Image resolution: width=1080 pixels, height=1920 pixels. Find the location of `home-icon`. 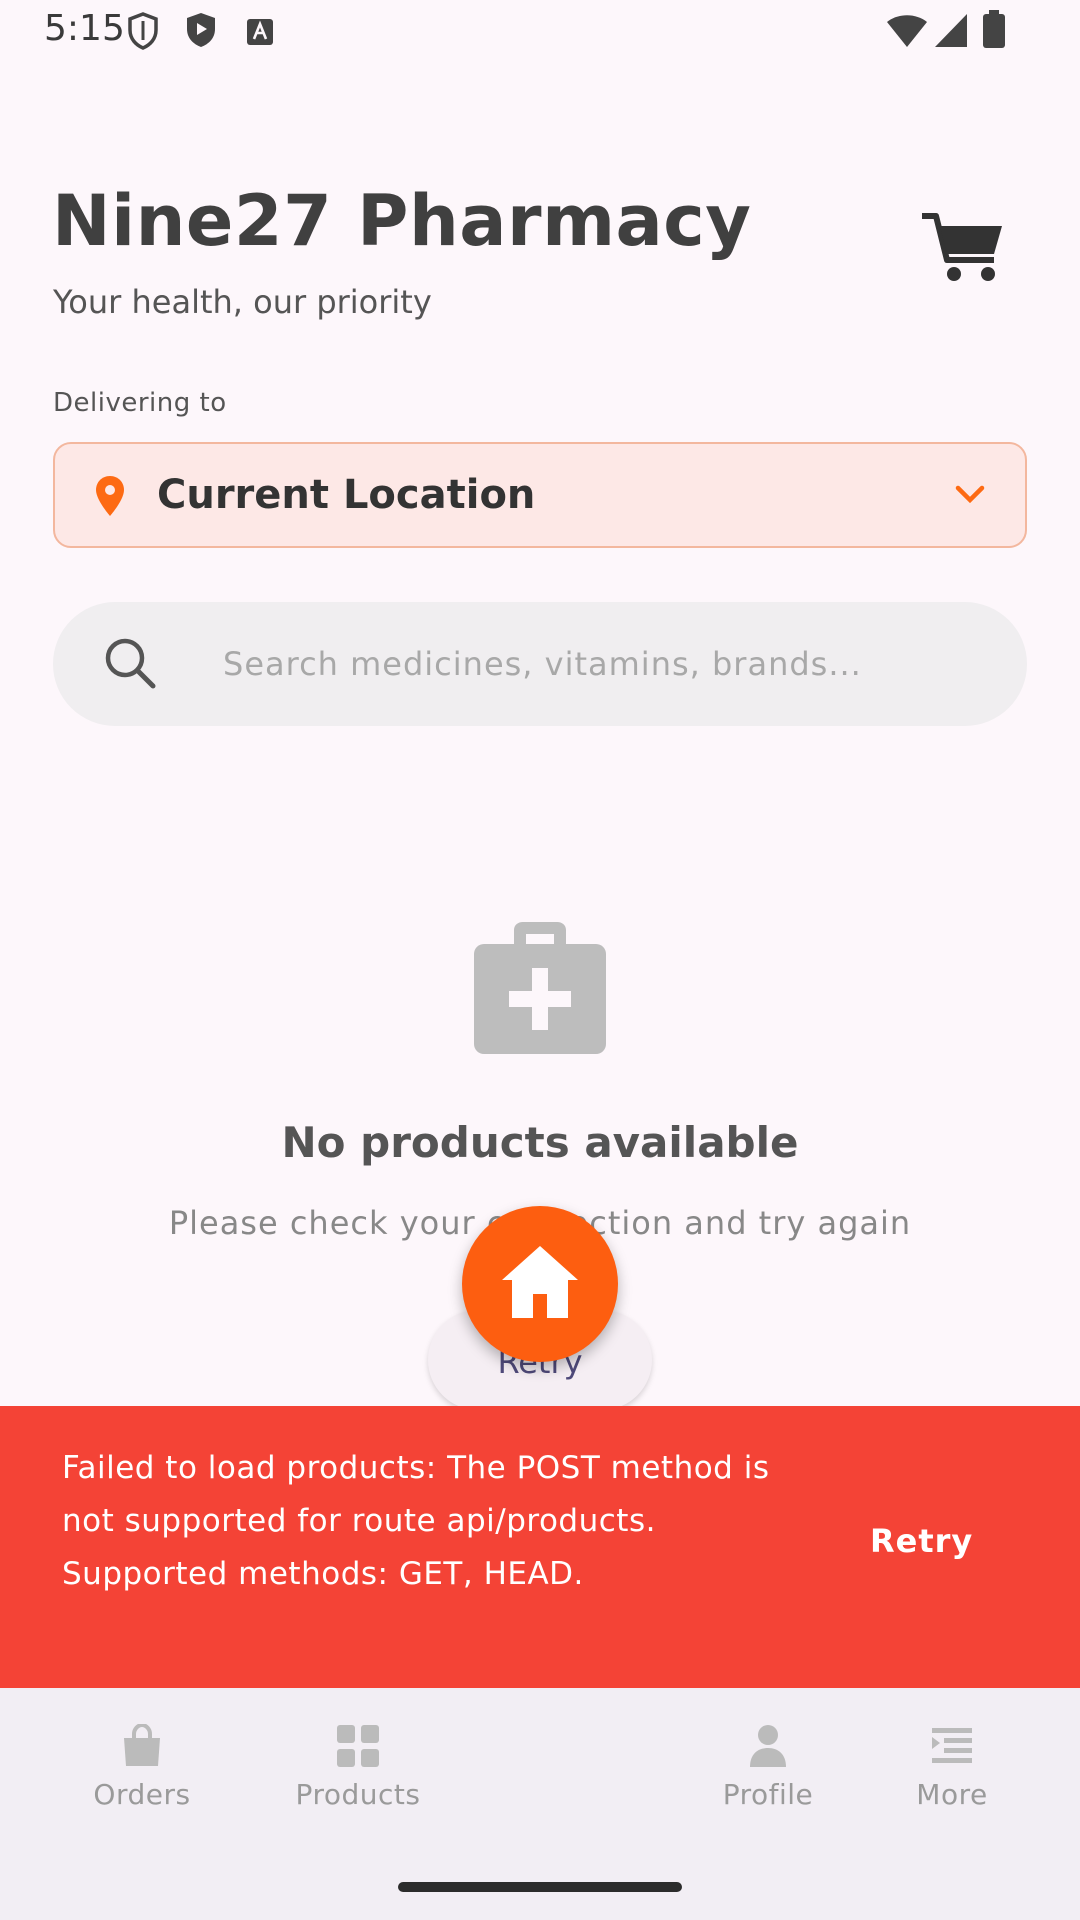

home-icon is located at coordinates (540, 1282).